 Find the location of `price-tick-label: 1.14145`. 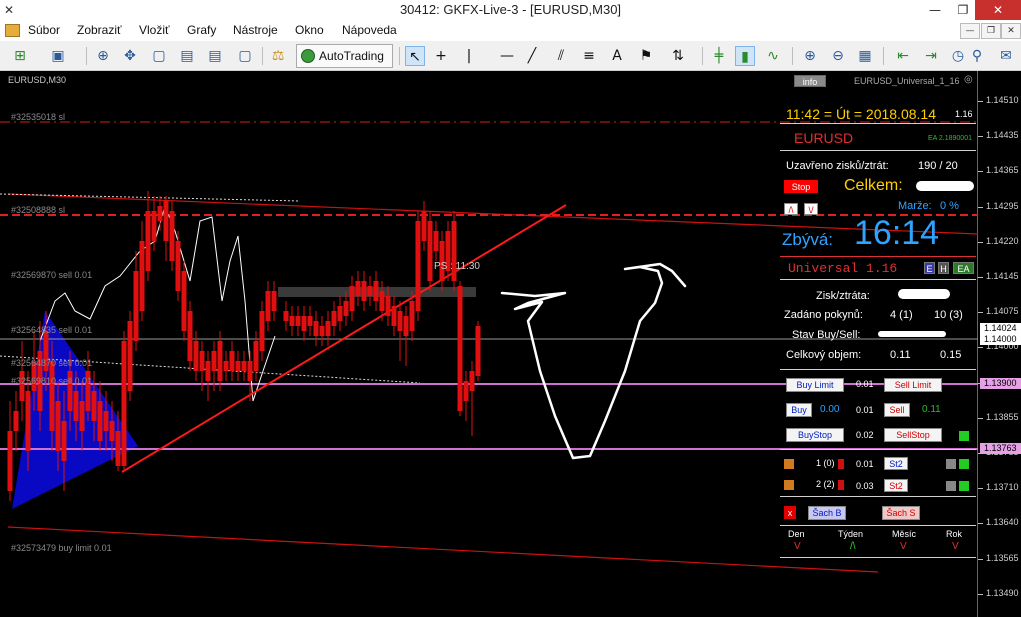

price-tick-label: 1.14145 is located at coordinates (1002, 276).